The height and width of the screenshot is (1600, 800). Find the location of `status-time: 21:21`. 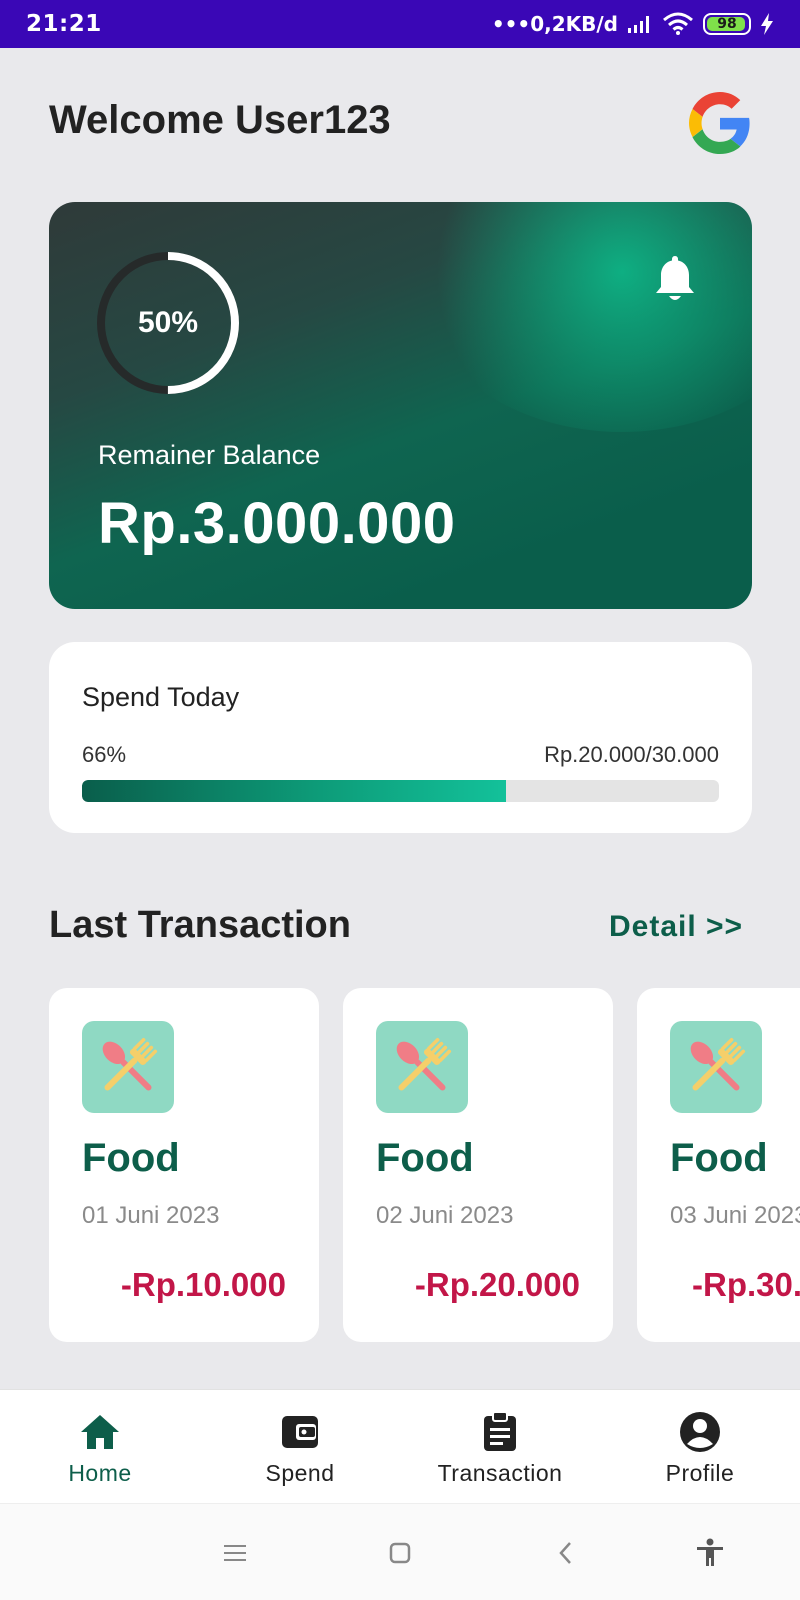

status-time: 21:21 is located at coordinates (64, 24).